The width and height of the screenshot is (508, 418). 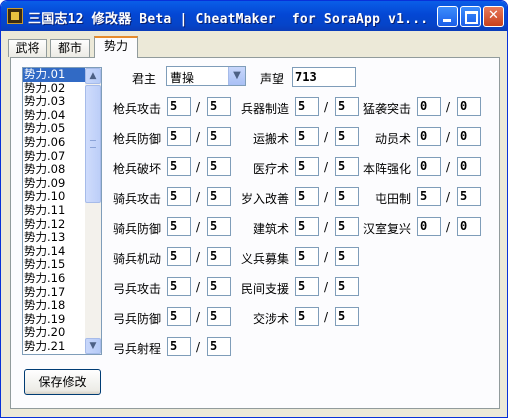 What do you see at coordinates (386, 169) in the screenshot?
I see `stat-label: 本阵强化` at bounding box center [386, 169].